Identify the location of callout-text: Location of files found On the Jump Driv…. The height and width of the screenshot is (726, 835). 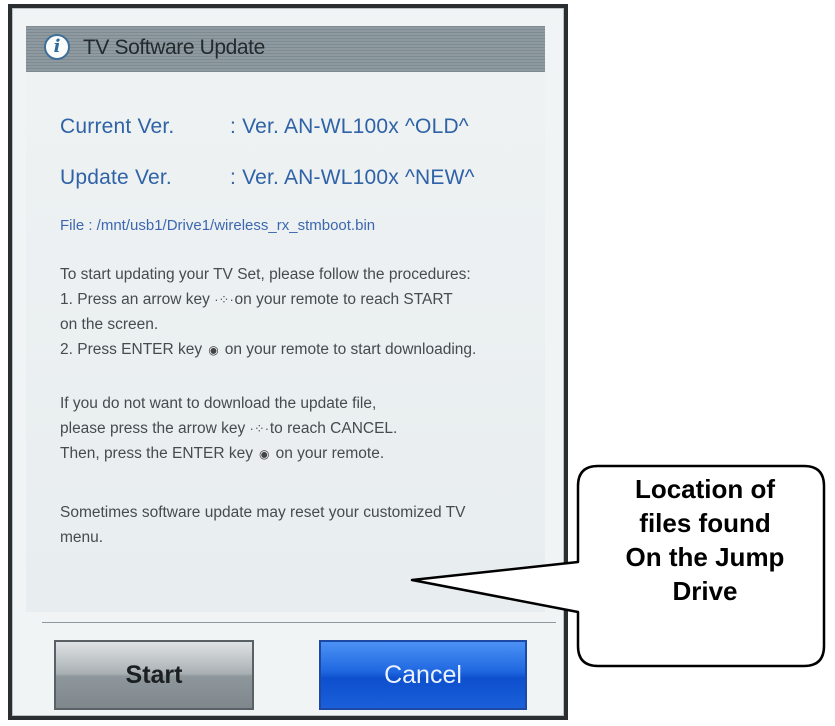
(705, 540).